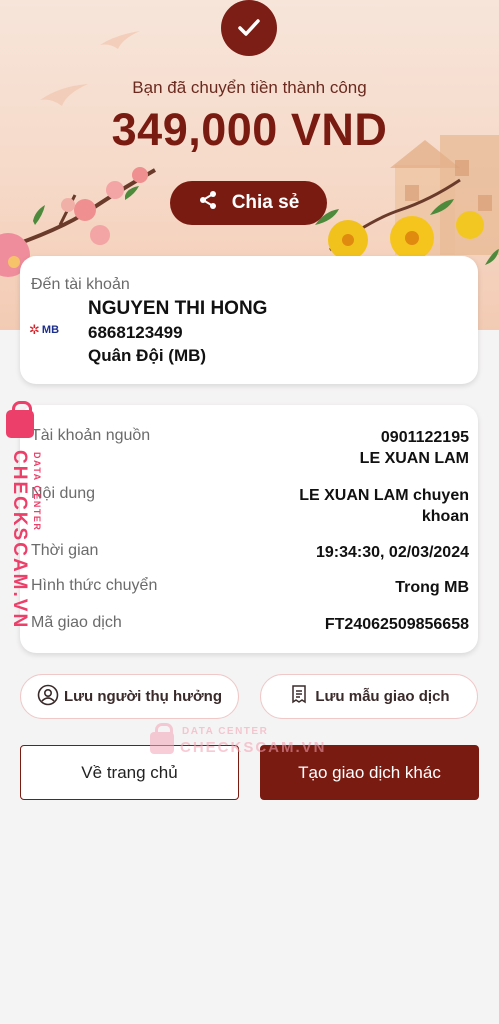 This screenshot has width=499, height=1024. What do you see at coordinates (34, 329) in the screenshot?
I see `star-icon: ✲` at bounding box center [34, 329].